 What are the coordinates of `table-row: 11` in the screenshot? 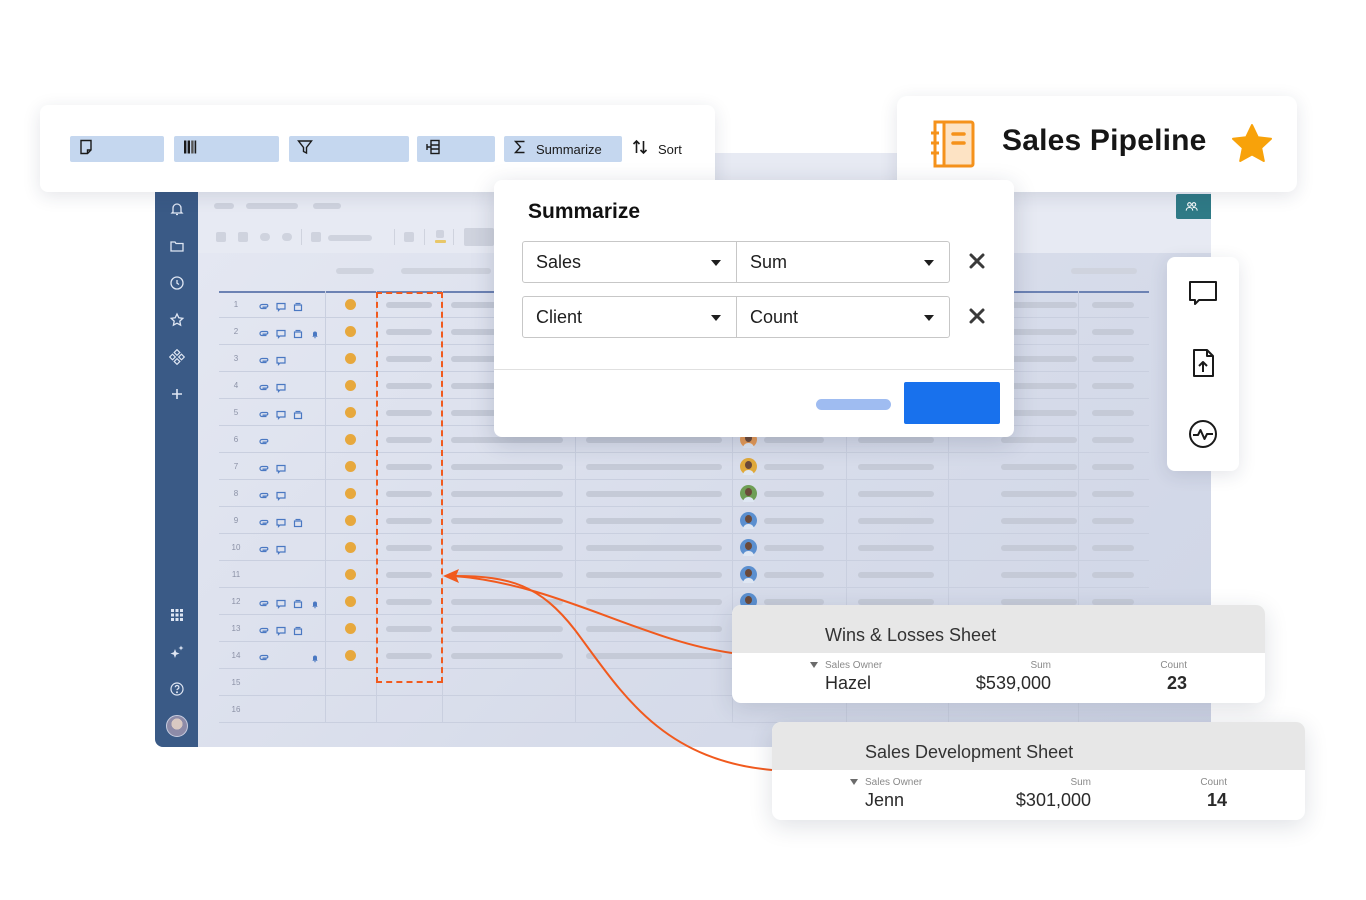 It's located at (684, 574).